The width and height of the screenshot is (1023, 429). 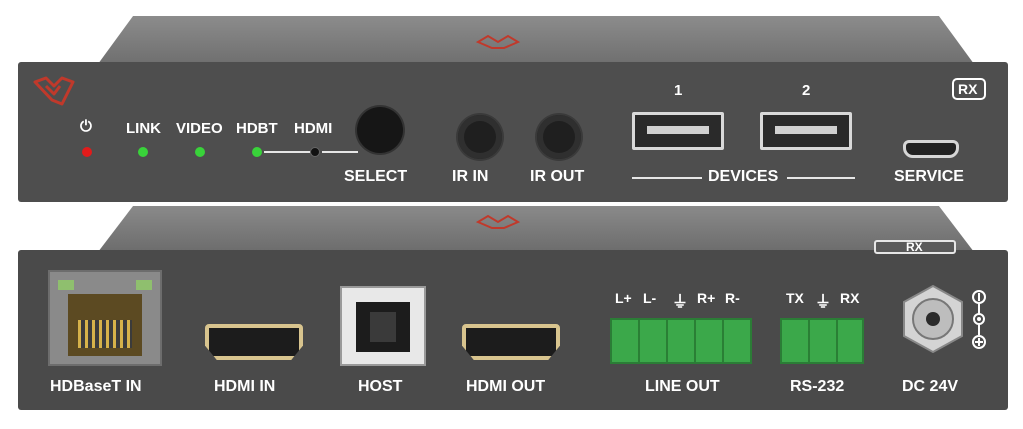 I want to click on device-2-label: 2, so click(x=806, y=90).